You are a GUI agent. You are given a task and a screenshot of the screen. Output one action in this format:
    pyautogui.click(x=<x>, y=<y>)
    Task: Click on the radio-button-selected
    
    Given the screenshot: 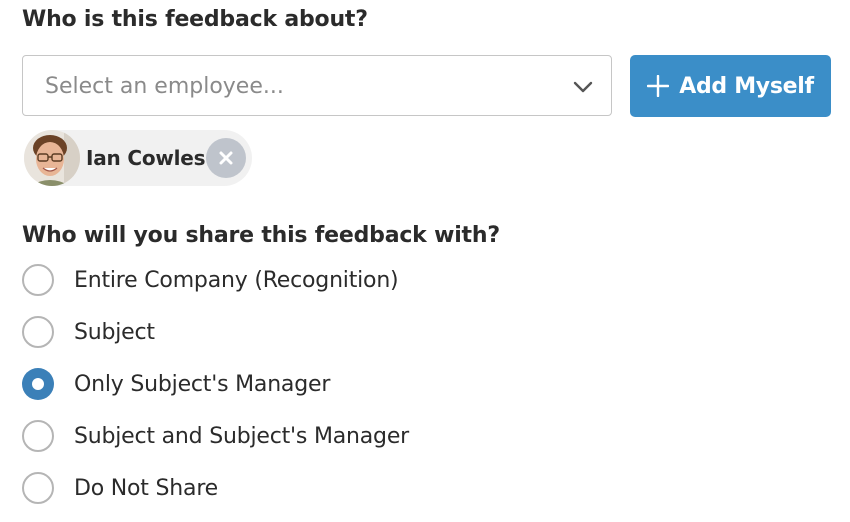 What is the action you would take?
    pyautogui.click(x=38, y=384)
    